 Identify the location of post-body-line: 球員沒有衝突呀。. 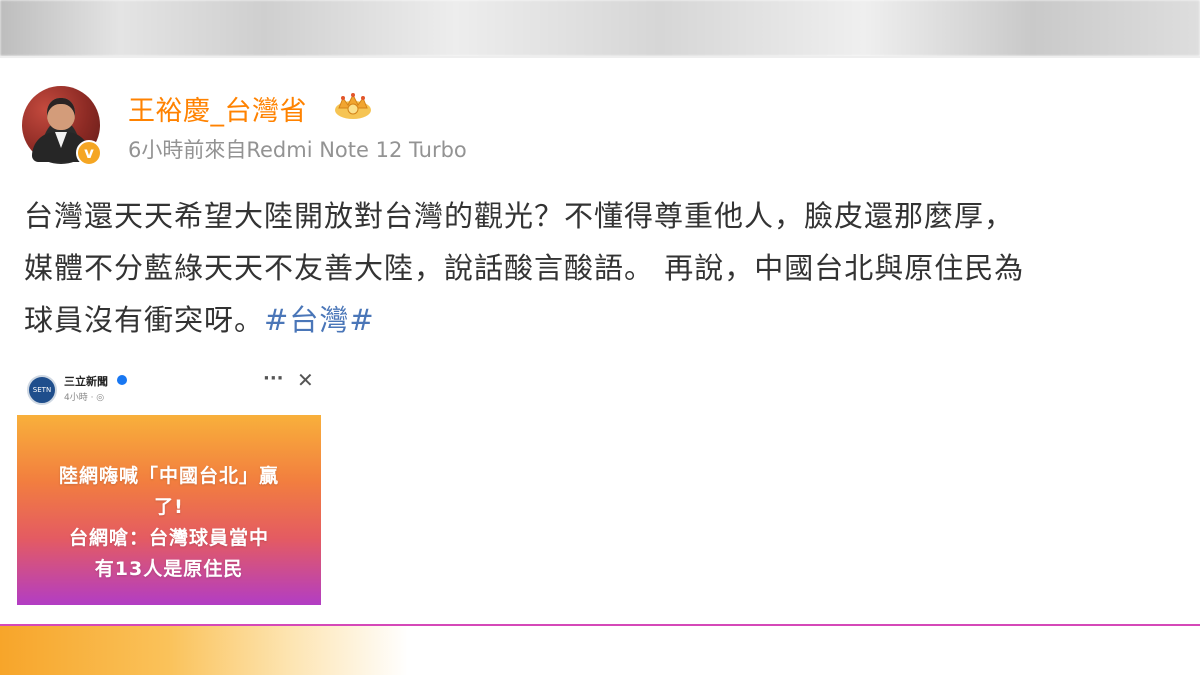
(144, 320).